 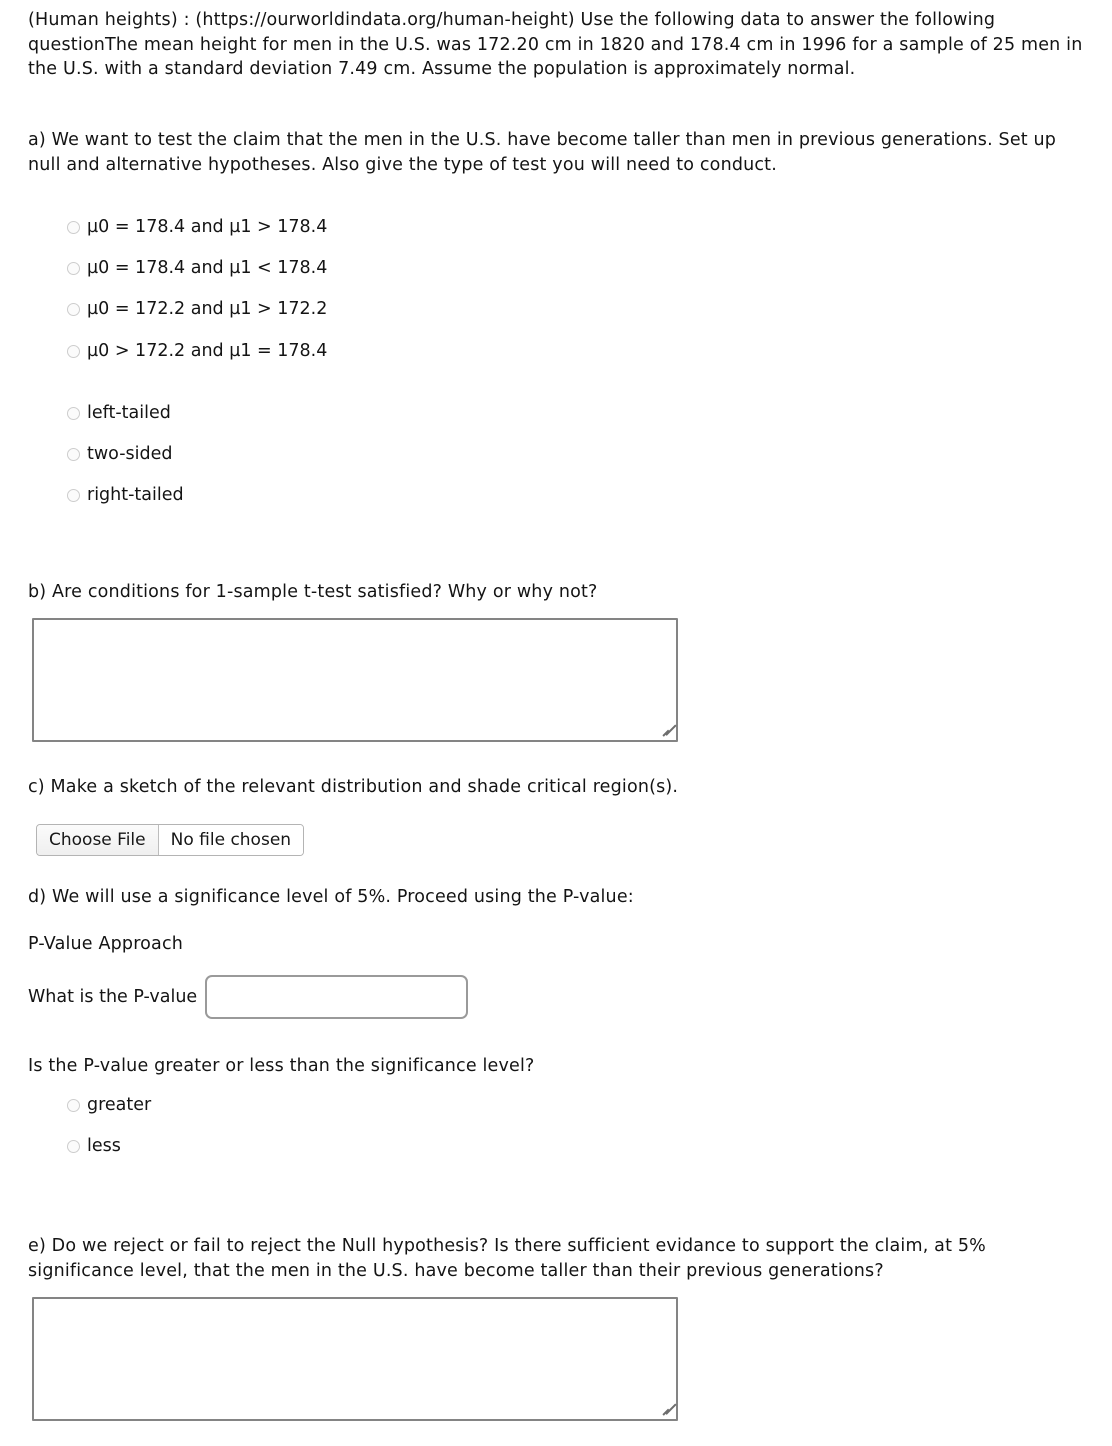 I want to click on answer-textarea-b, so click(x=355, y=680).